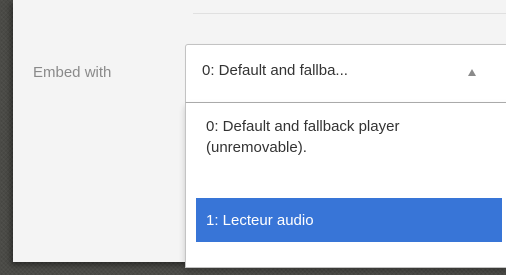 This screenshot has width=506, height=275. What do you see at coordinates (349, 220) in the screenshot?
I see `option-lecteur-audio: 1: Lecteur audio` at bounding box center [349, 220].